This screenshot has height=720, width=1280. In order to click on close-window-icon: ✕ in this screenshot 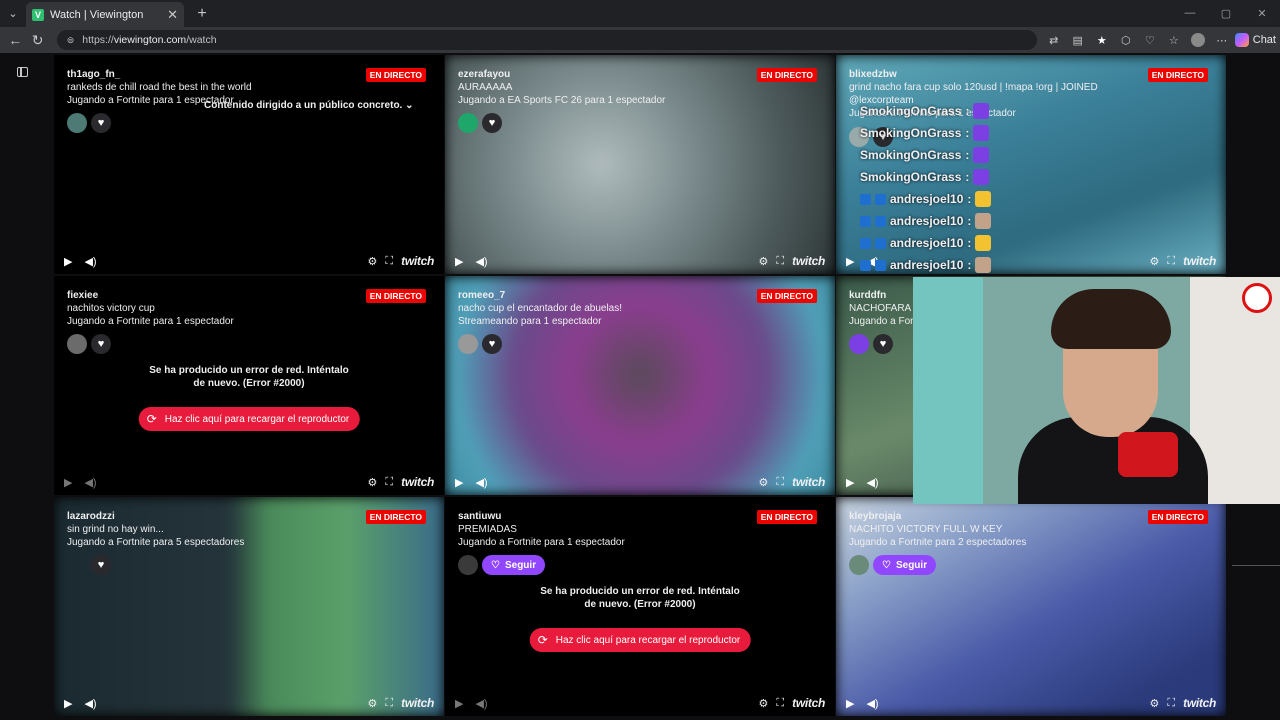, I will do `click(1262, 13)`.